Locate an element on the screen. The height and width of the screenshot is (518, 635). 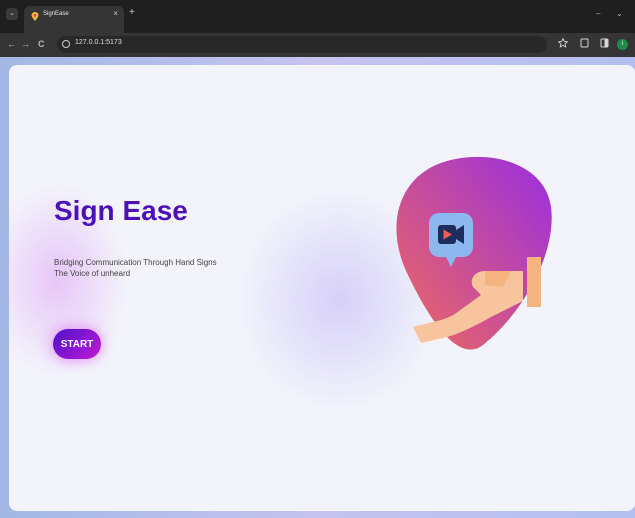
sign-video-illustration is located at coordinates (474, 253).